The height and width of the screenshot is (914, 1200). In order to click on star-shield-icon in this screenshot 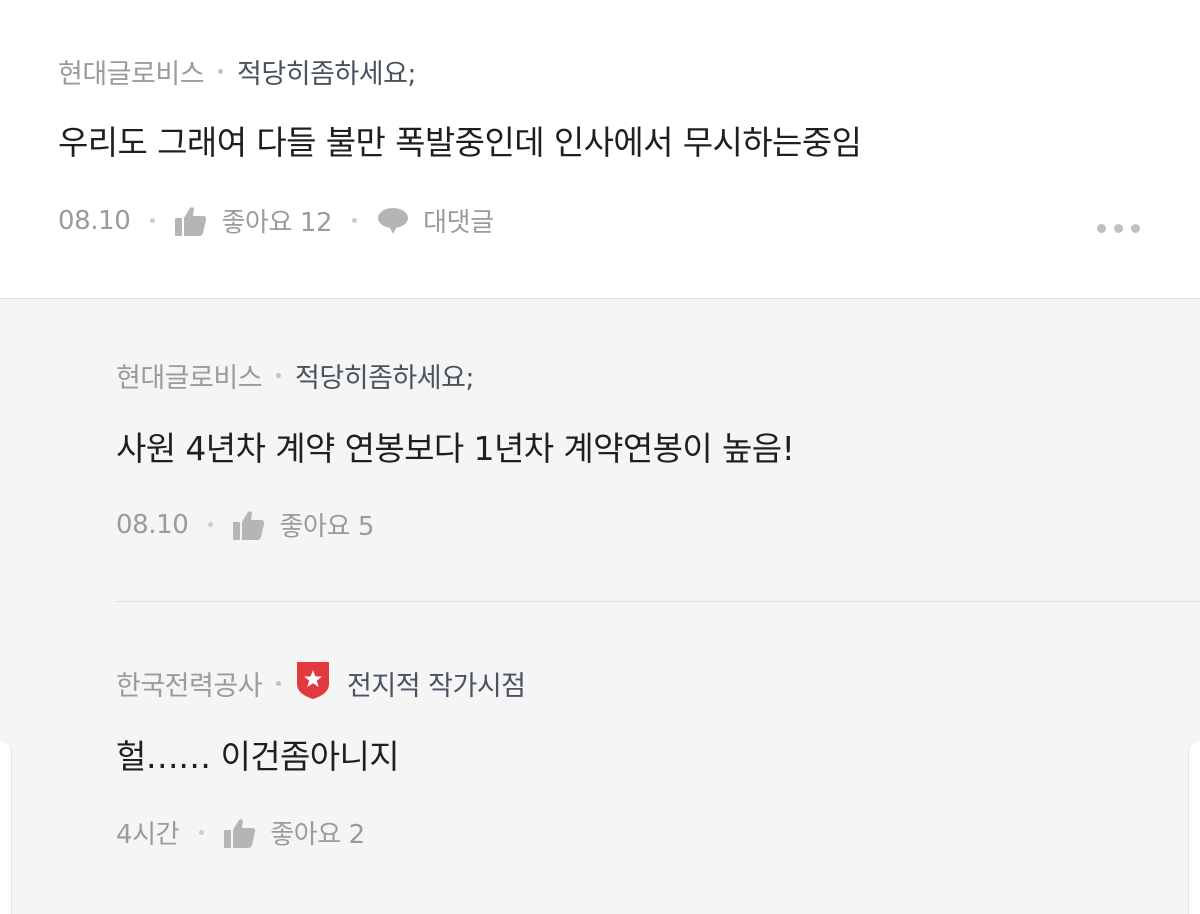, I will do `click(313, 683)`.